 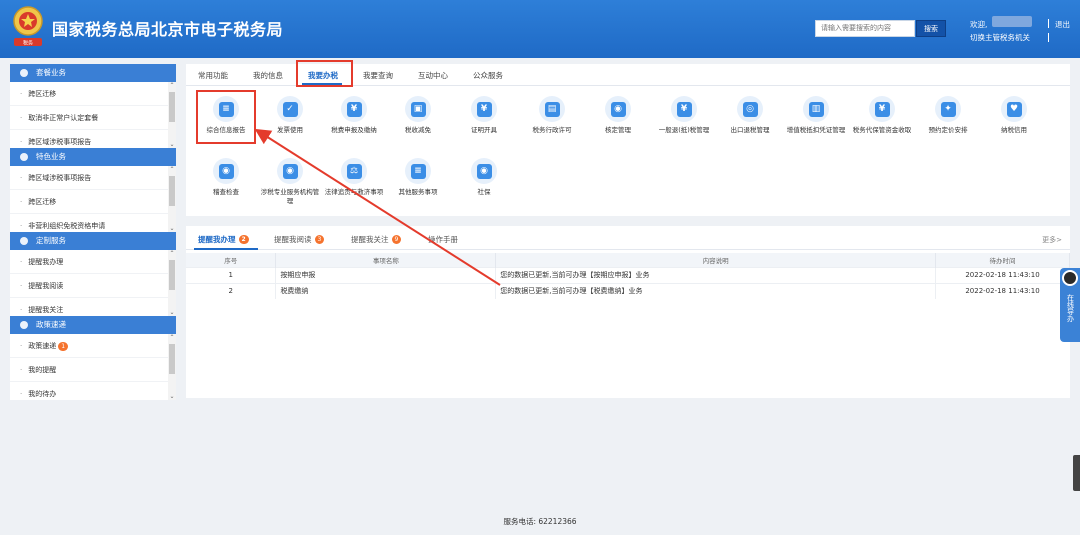 What do you see at coordinates (443, 239) in the screenshot?
I see `tab-manual: 操作手册` at bounding box center [443, 239].